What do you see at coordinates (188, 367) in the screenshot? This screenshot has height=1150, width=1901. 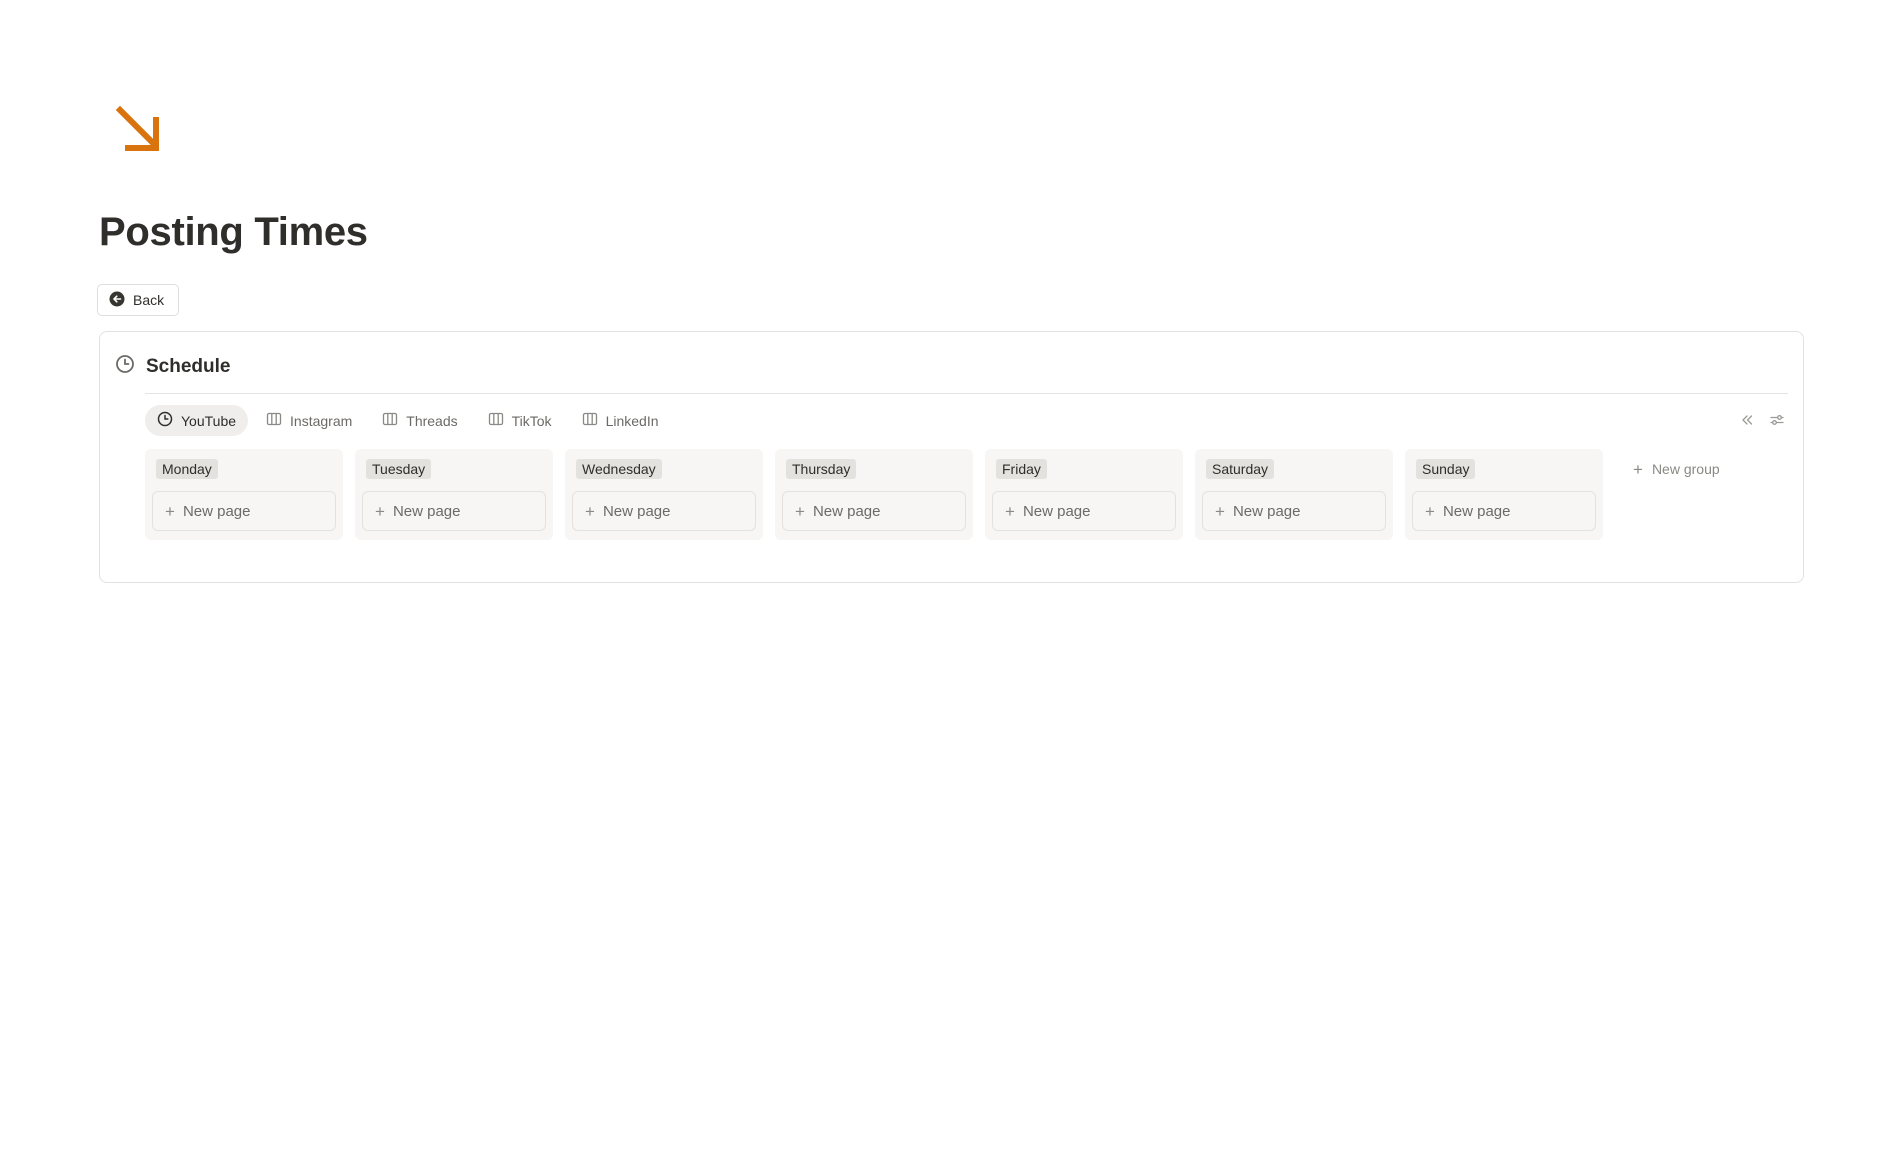 I see `database-title: Schedule` at bounding box center [188, 367].